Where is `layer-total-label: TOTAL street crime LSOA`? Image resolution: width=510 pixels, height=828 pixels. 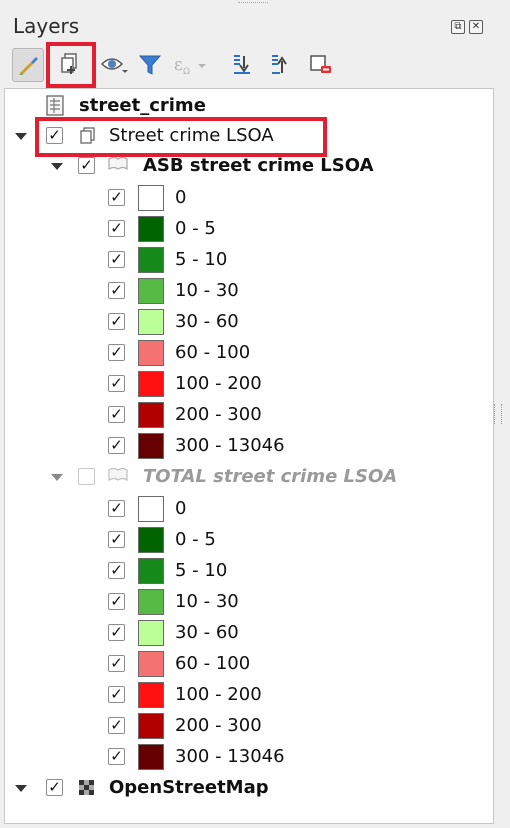 layer-total-label: TOTAL street crime LSOA is located at coordinates (270, 476).